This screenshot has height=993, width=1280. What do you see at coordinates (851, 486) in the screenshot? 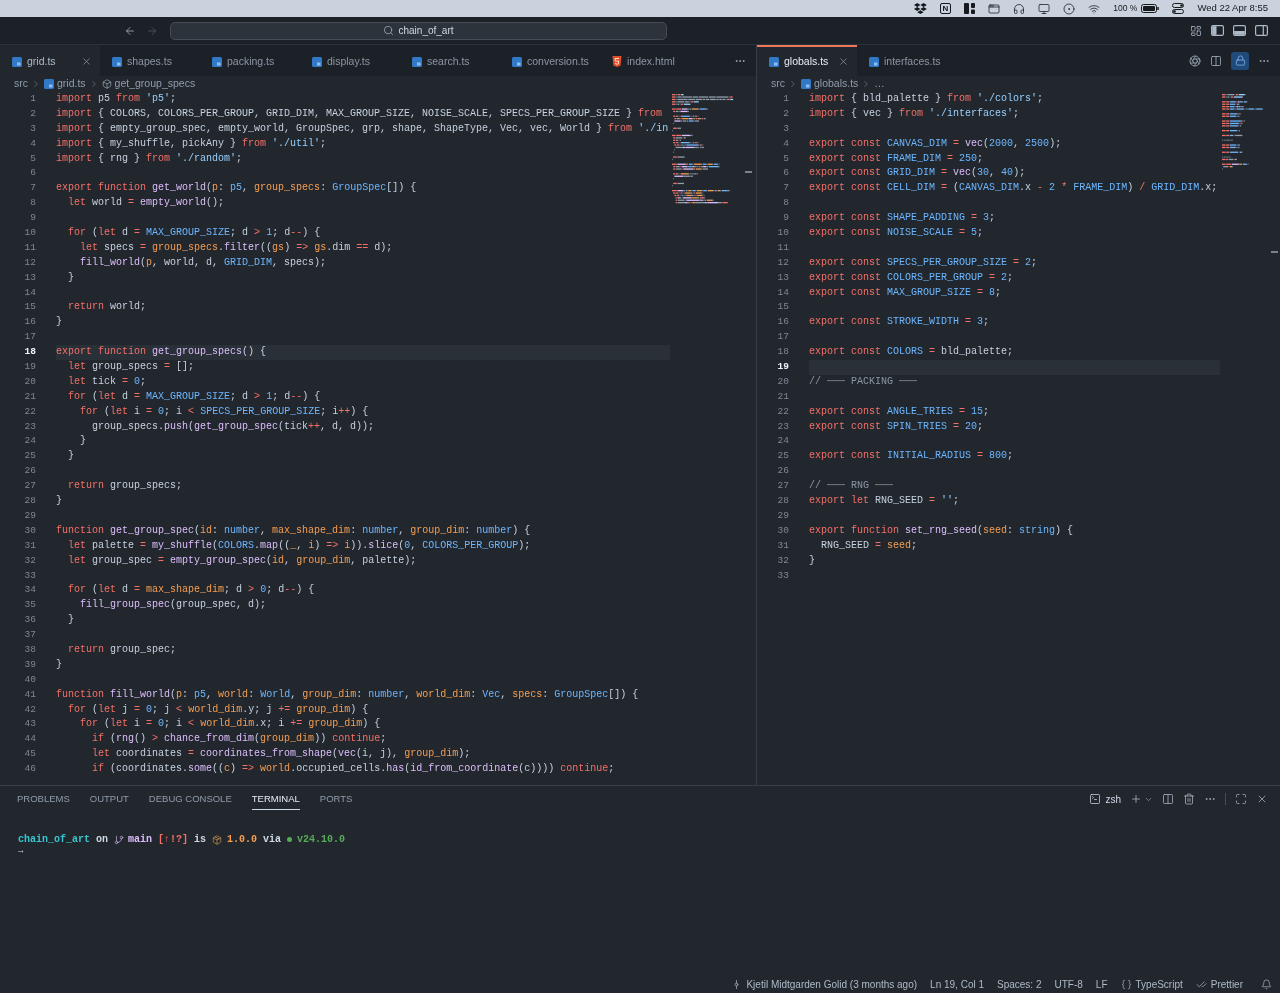
I see `code-line: // ─── RNG ───` at bounding box center [851, 486].